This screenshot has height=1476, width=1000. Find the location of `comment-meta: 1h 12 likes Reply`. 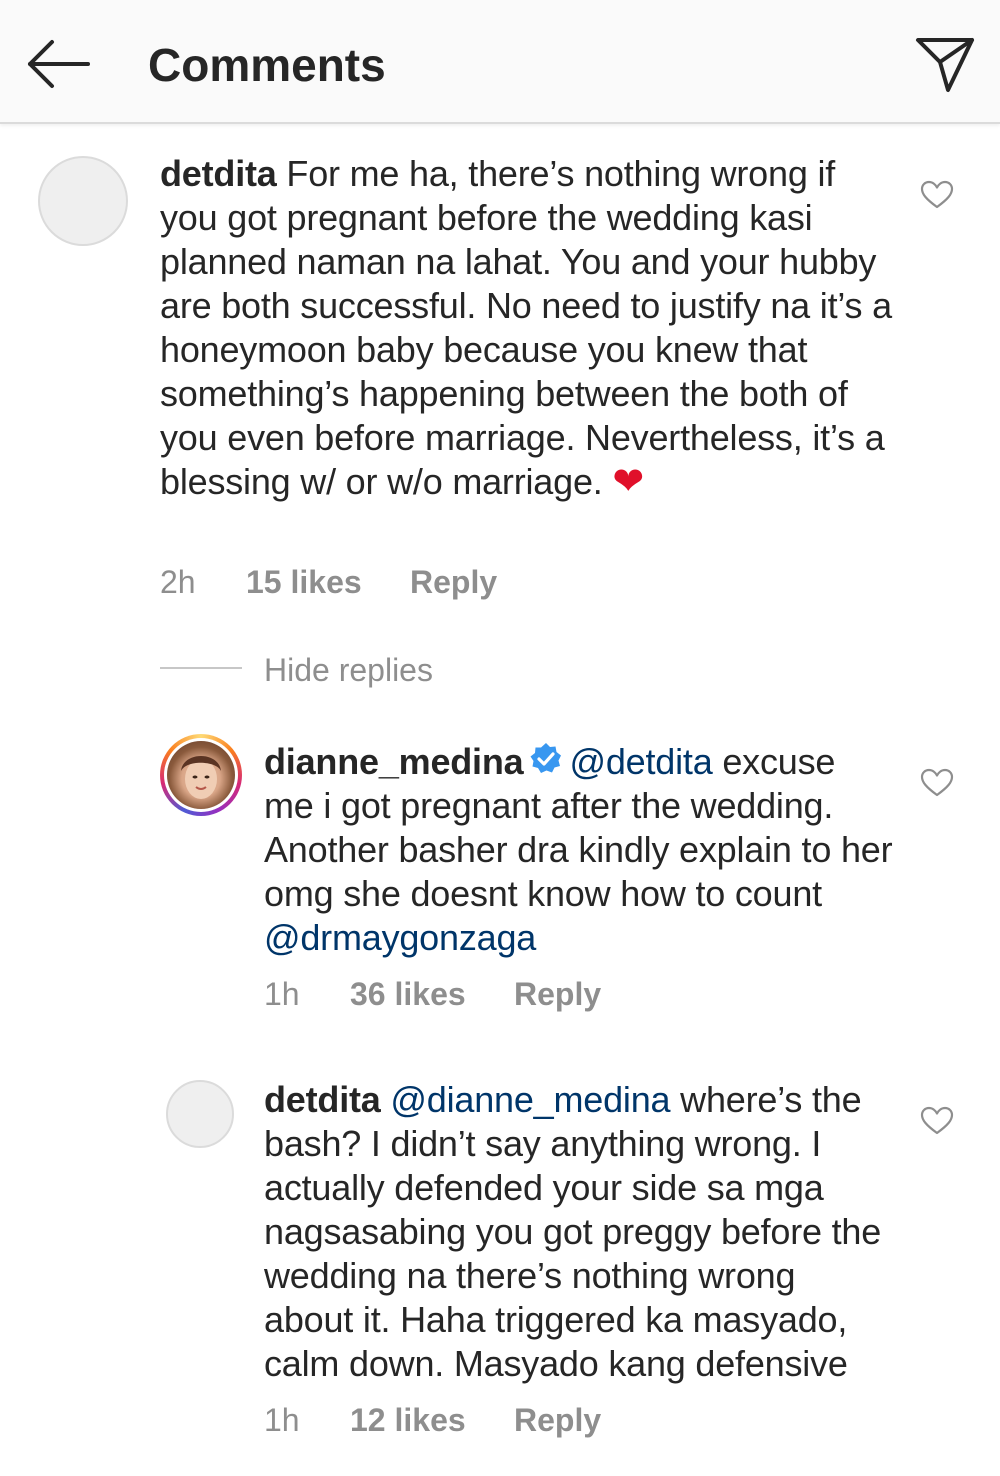

comment-meta: 1h 12 likes Reply is located at coordinates (432, 1420).